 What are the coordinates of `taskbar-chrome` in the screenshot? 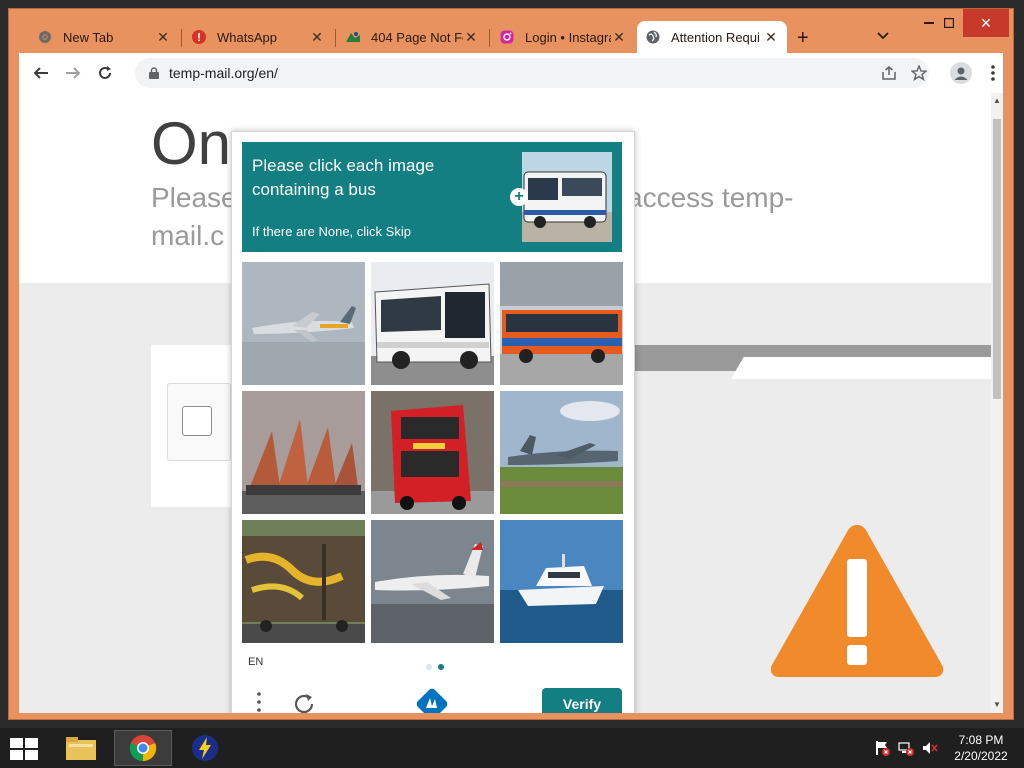 It's located at (143, 748).